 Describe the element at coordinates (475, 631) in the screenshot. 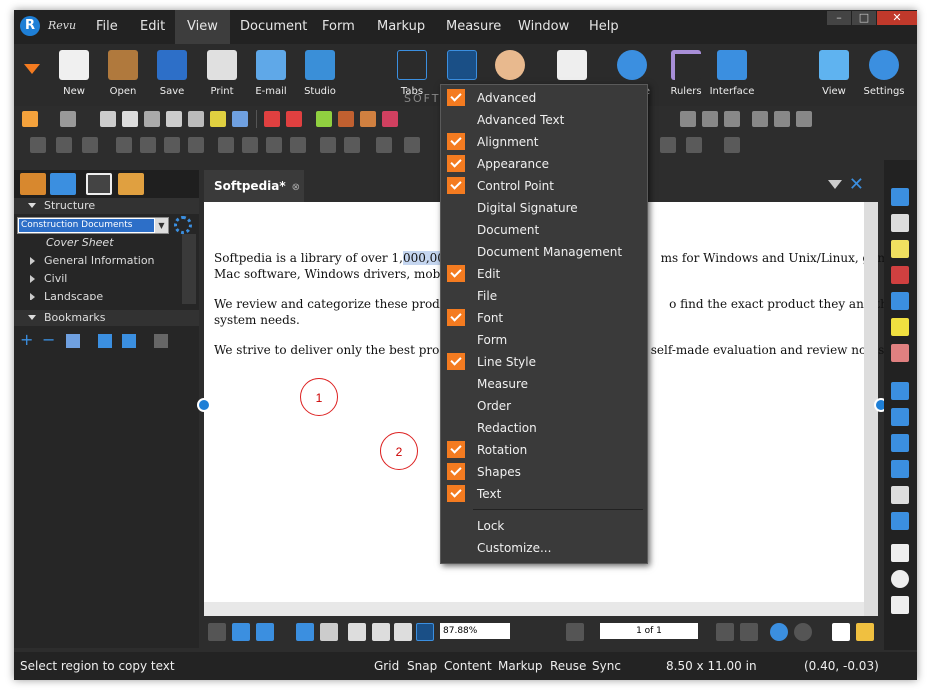

I see `zoom-select: 87.88%` at that location.